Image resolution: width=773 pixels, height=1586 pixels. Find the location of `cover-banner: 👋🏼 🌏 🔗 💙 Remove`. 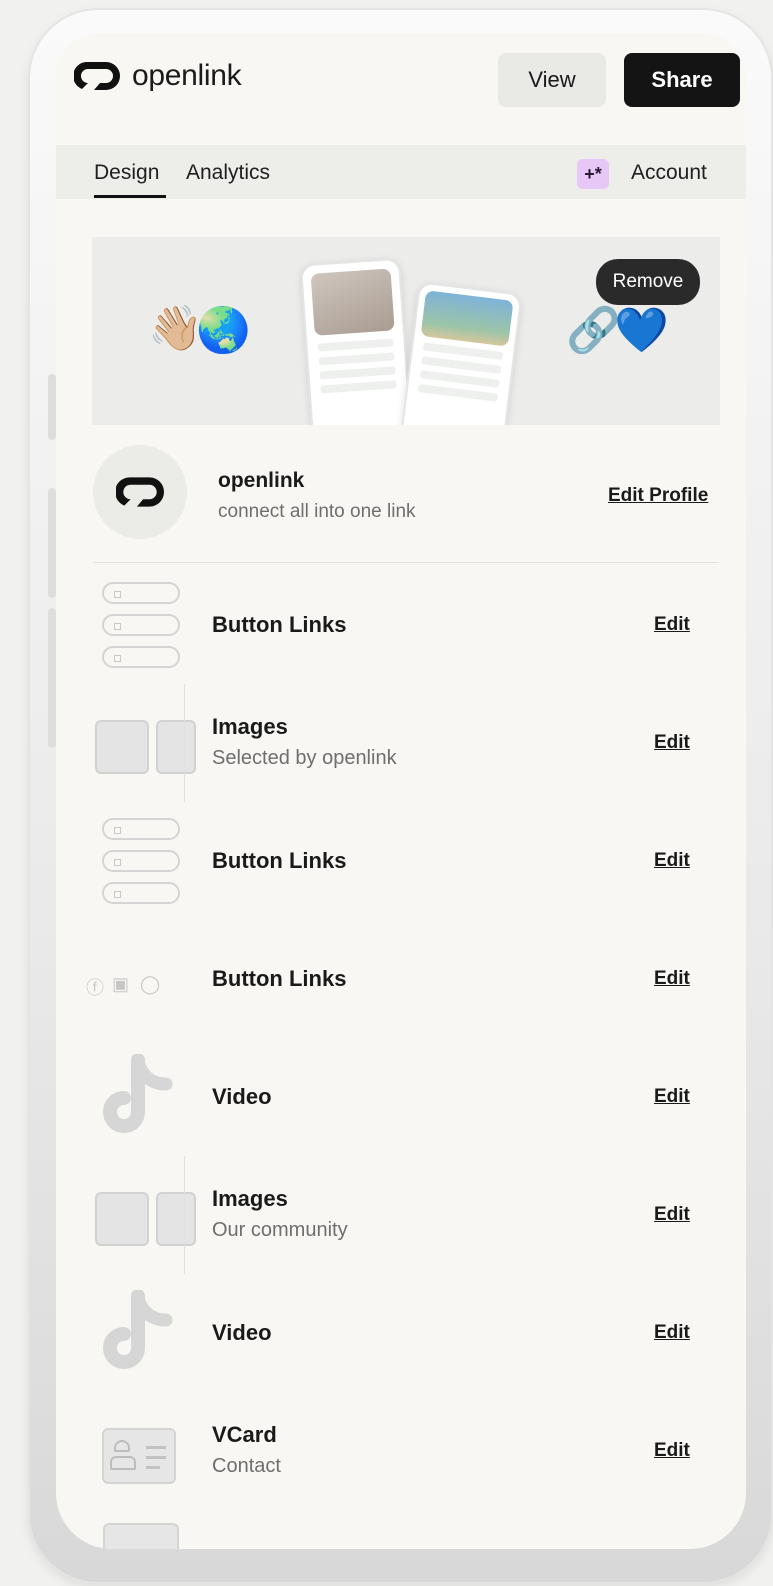

cover-banner: 👋🏼 🌏 🔗 💙 Remove is located at coordinates (406, 331).